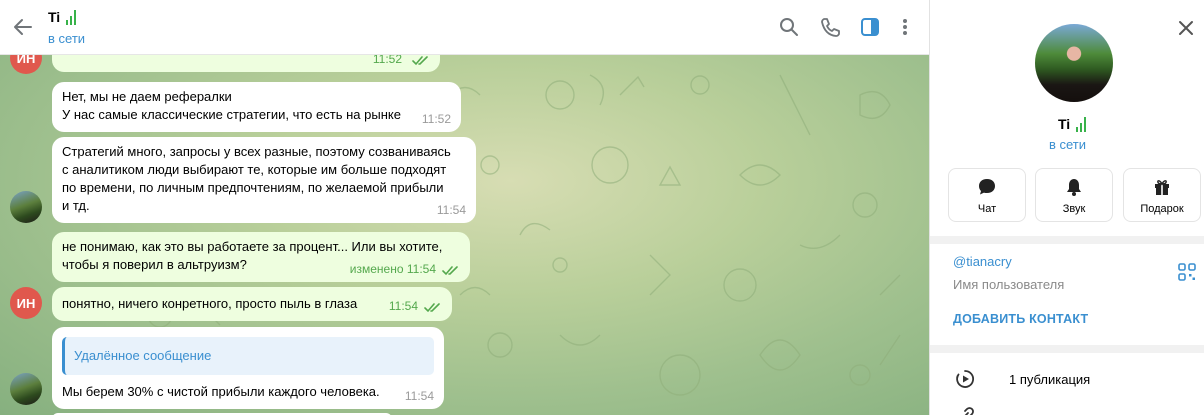 The height and width of the screenshot is (415, 1204). What do you see at coordinates (143, 355) in the screenshot?
I see `reply-quote-text: Удалённое сообщение` at bounding box center [143, 355].